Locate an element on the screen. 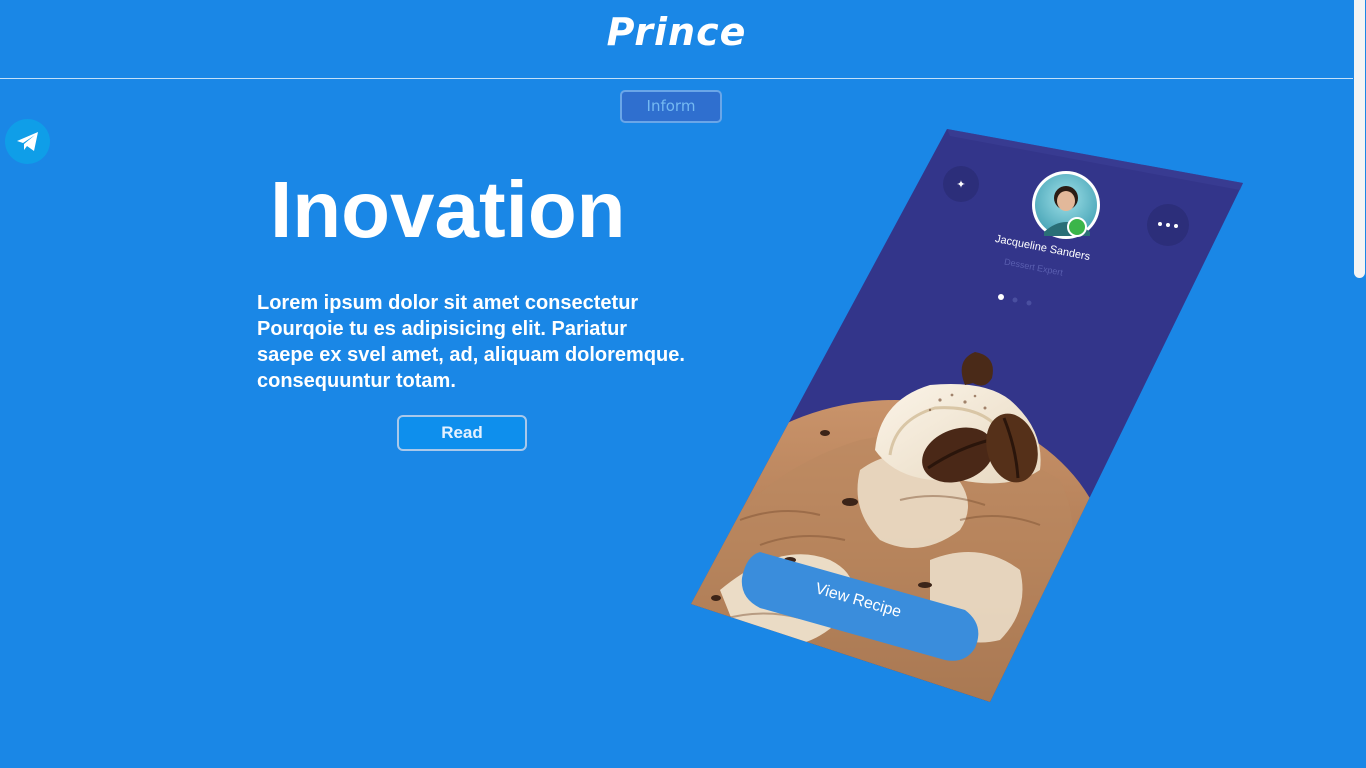 The height and width of the screenshot is (768, 1366). star-icon: ✦ is located at coordinates (960, 184).